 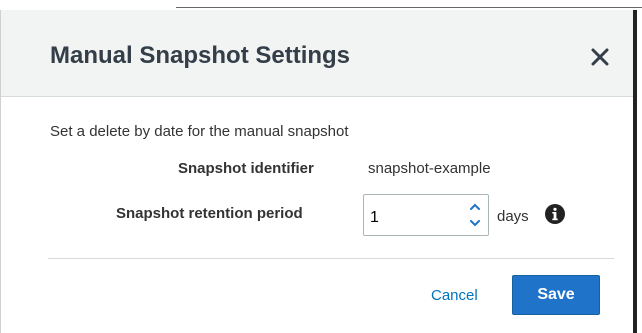 I want to click on increment-button, so click(x=475, y=206).